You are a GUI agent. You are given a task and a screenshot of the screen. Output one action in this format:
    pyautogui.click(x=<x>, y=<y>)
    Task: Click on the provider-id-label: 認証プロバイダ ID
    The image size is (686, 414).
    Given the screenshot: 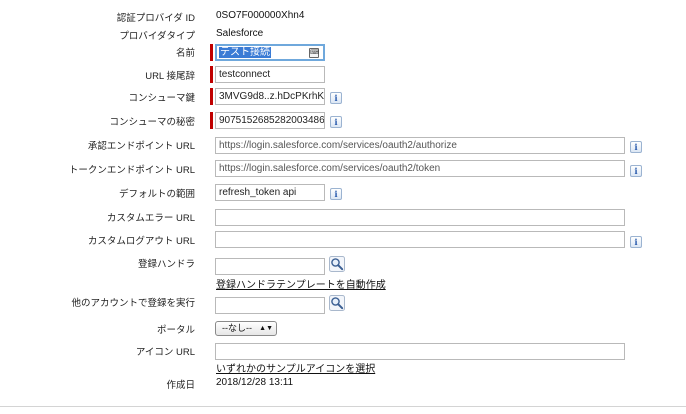 What is the action you would take?
    pyautogui.click(x=155, y=18)
    